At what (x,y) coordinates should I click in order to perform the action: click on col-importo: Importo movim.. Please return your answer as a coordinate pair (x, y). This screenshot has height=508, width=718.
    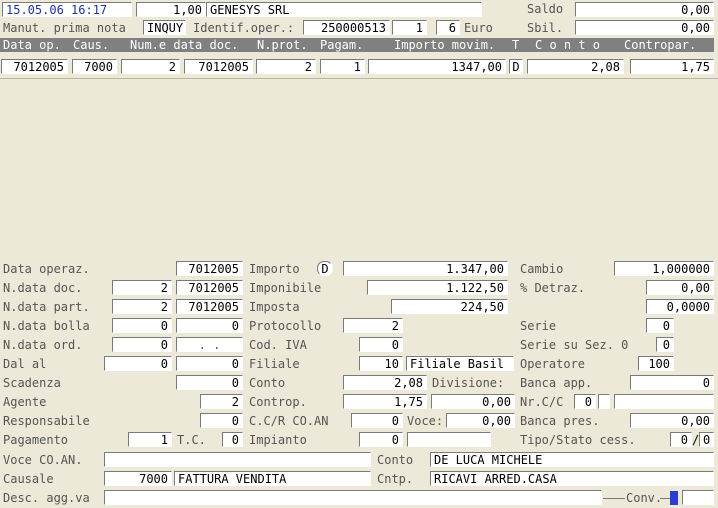
    Looking at the image, I should click on (450, 45).